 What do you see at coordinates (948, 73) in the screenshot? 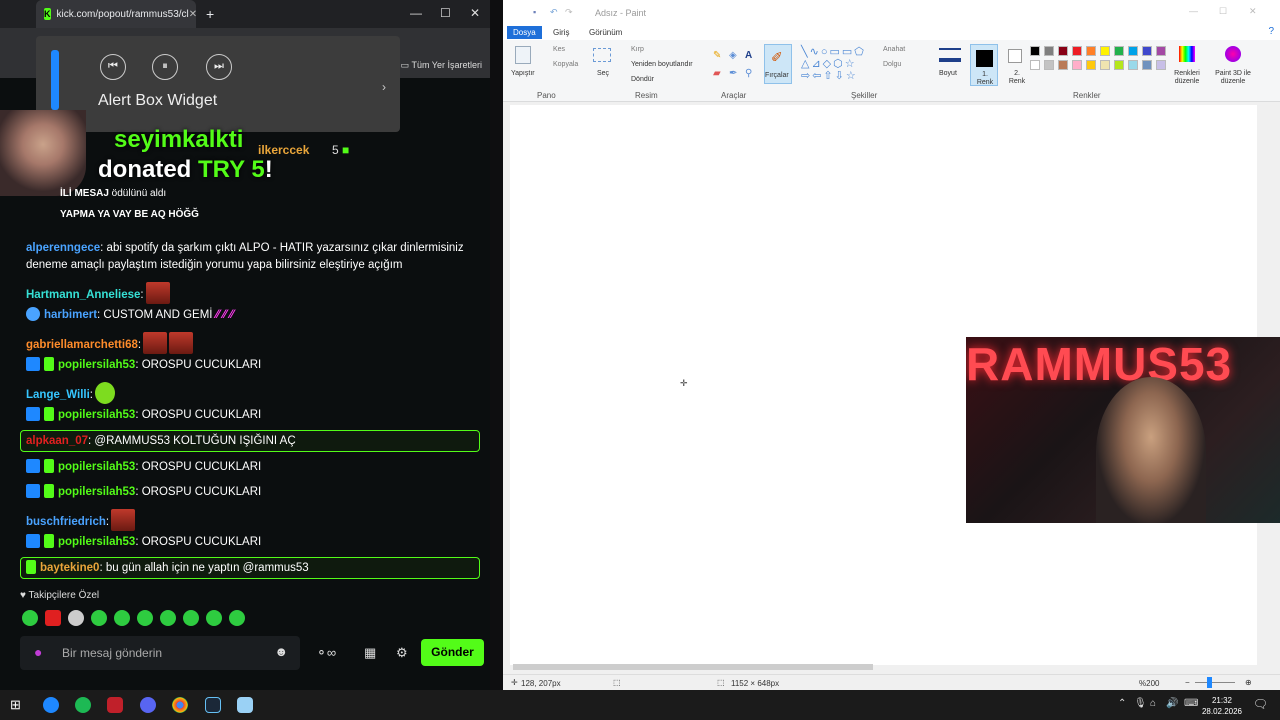
I see `size-button: Boyut` at bounding box center [948, 73].